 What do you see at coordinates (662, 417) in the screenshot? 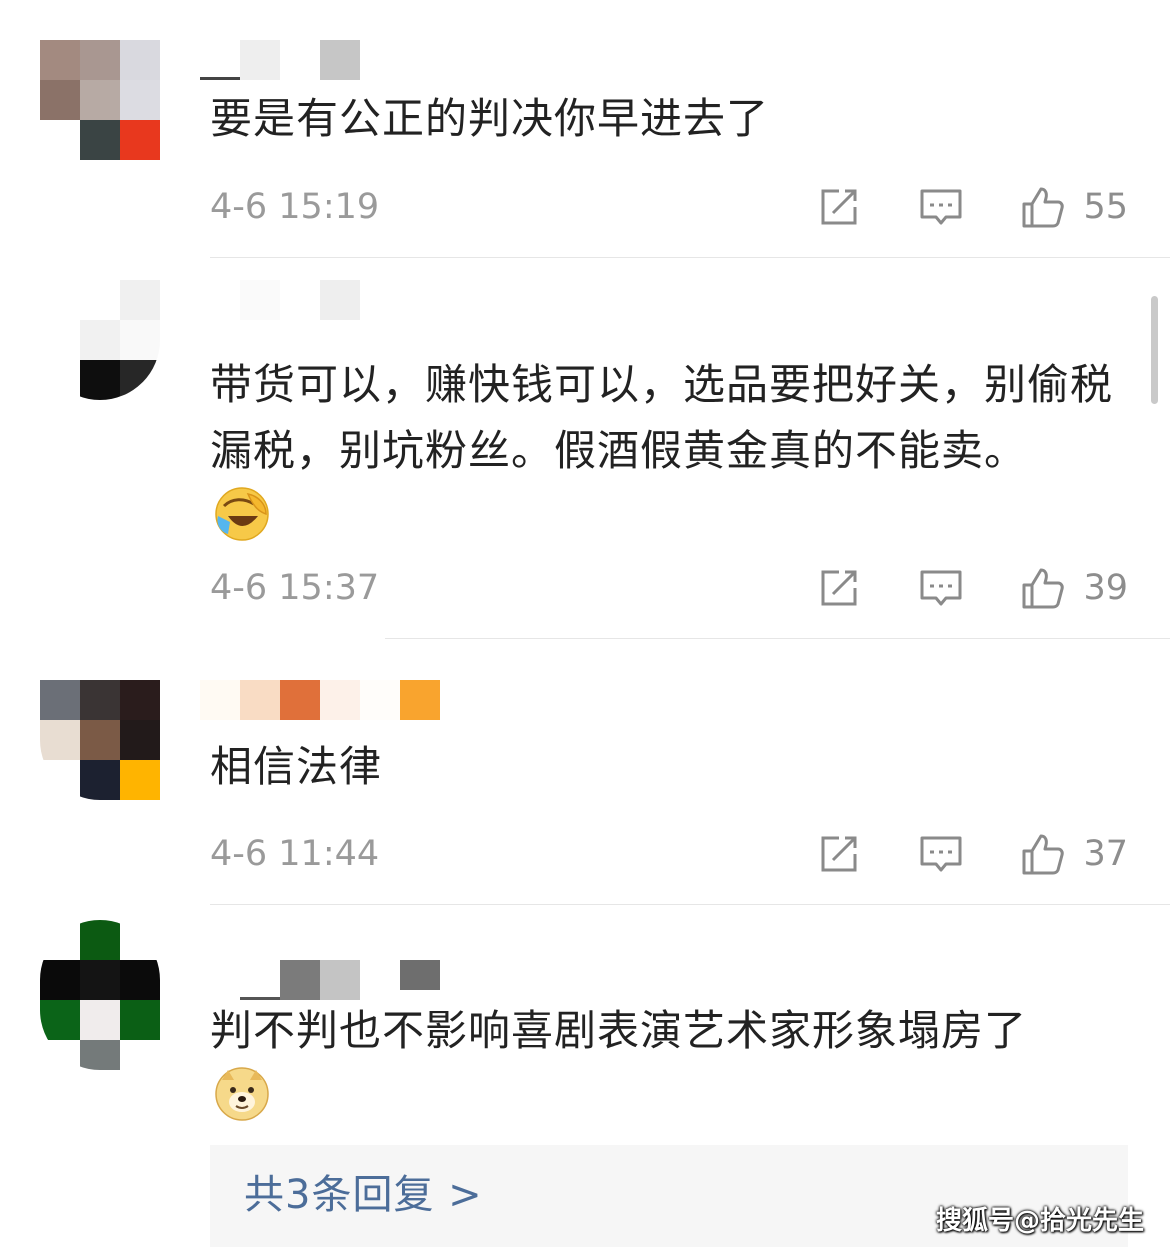
I see `comment-text: 带货可以，赚快钱可以，选品要把好关，别偷税漏税，别坑粉丝。假酒假黄金真的不能卖。` at bounding box center [662, 417].